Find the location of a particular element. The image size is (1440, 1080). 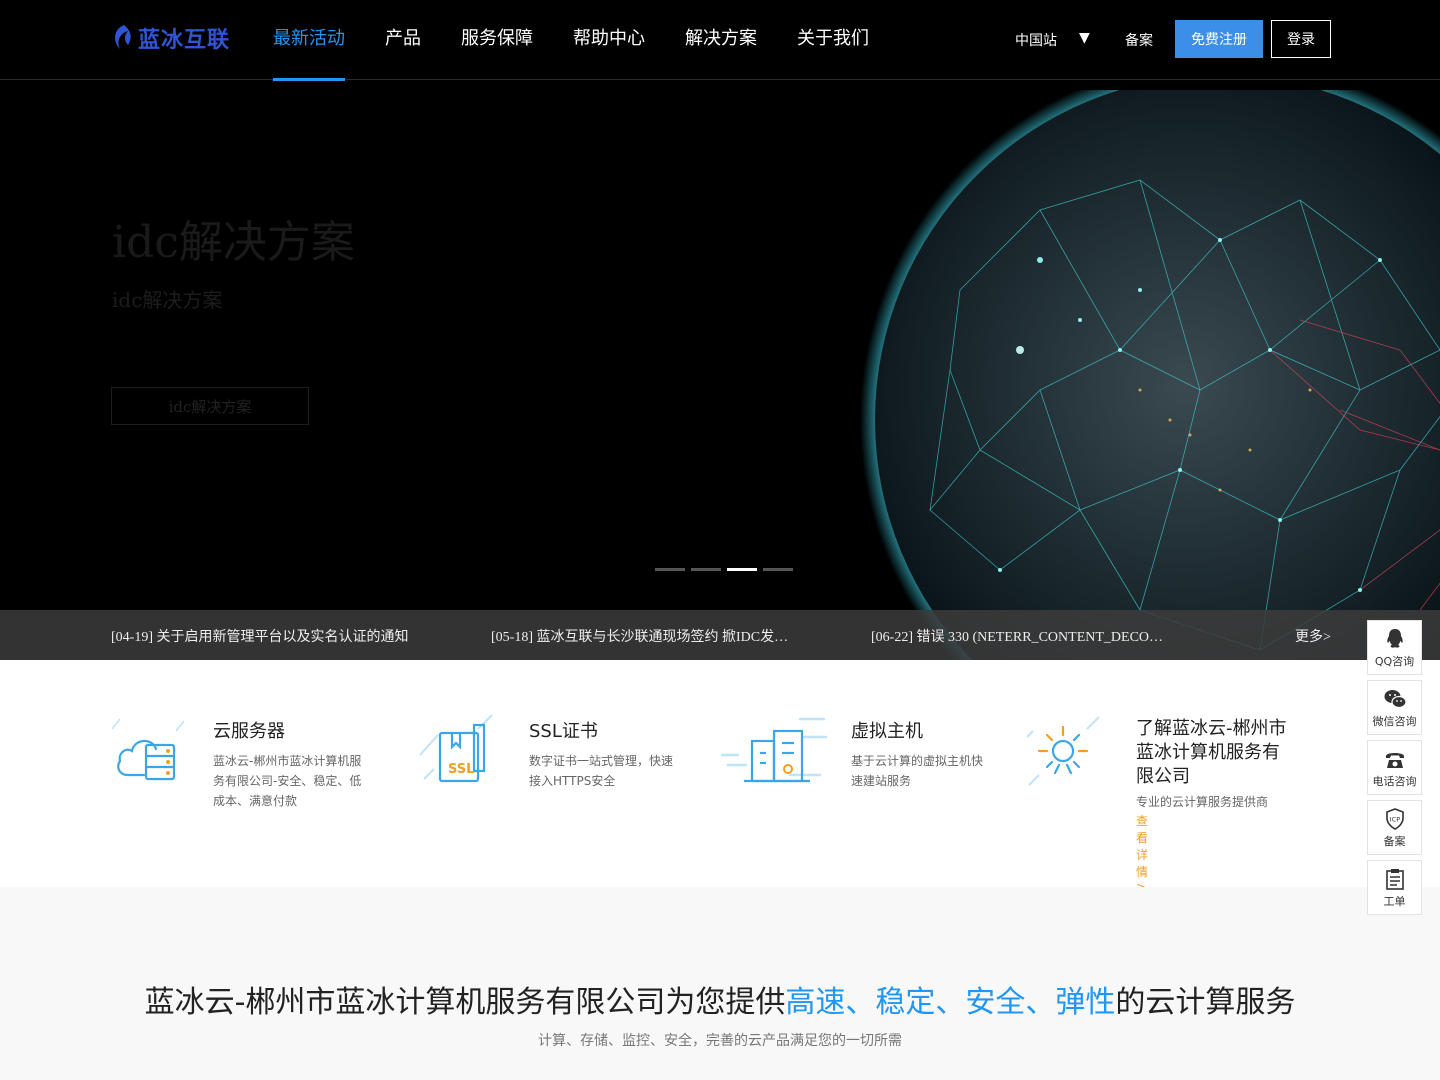

logo-text: 蓝冰互联 is located at coordinates (184, 40).